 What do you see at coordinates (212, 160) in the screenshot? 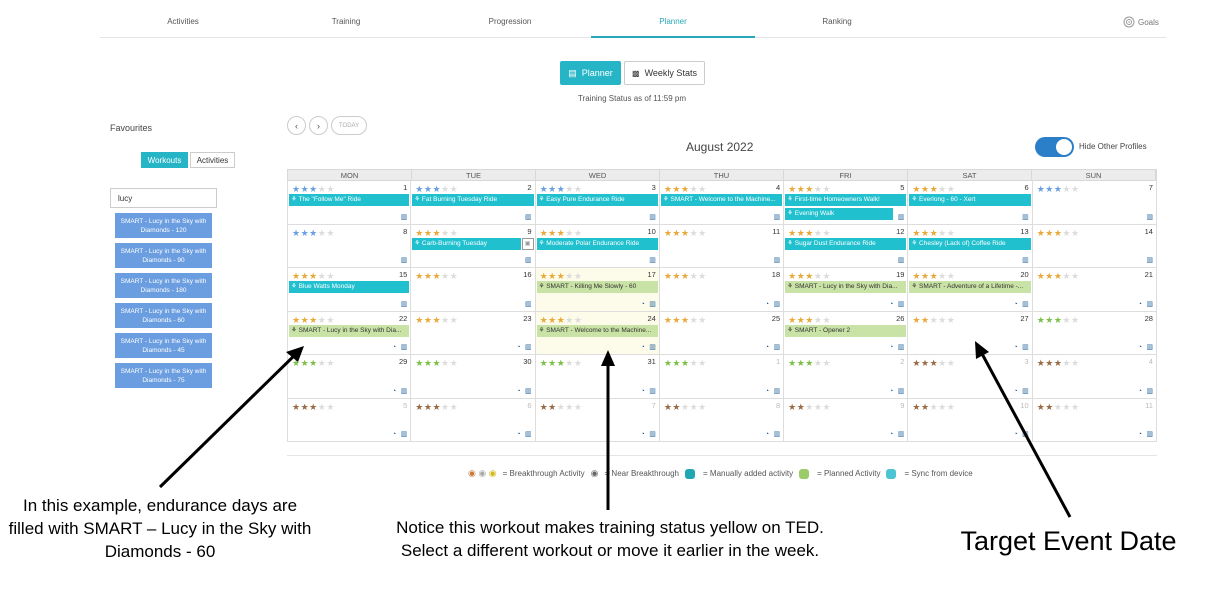
I see `tab-activities: Activities` at bounding box center [212, 160].